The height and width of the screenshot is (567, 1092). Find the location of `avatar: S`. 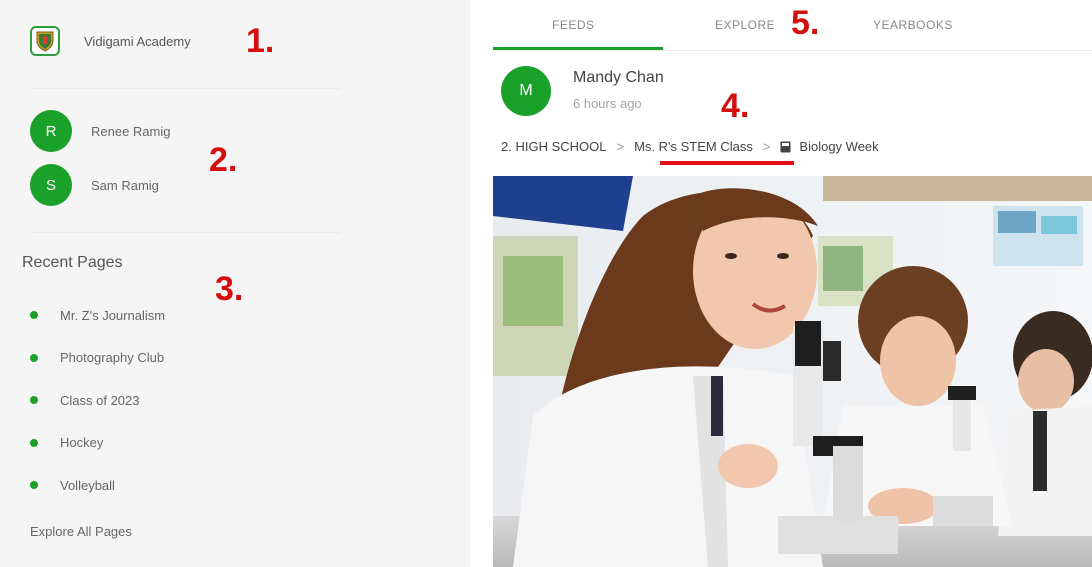

avatar: S is located at coordinates (51, 185).